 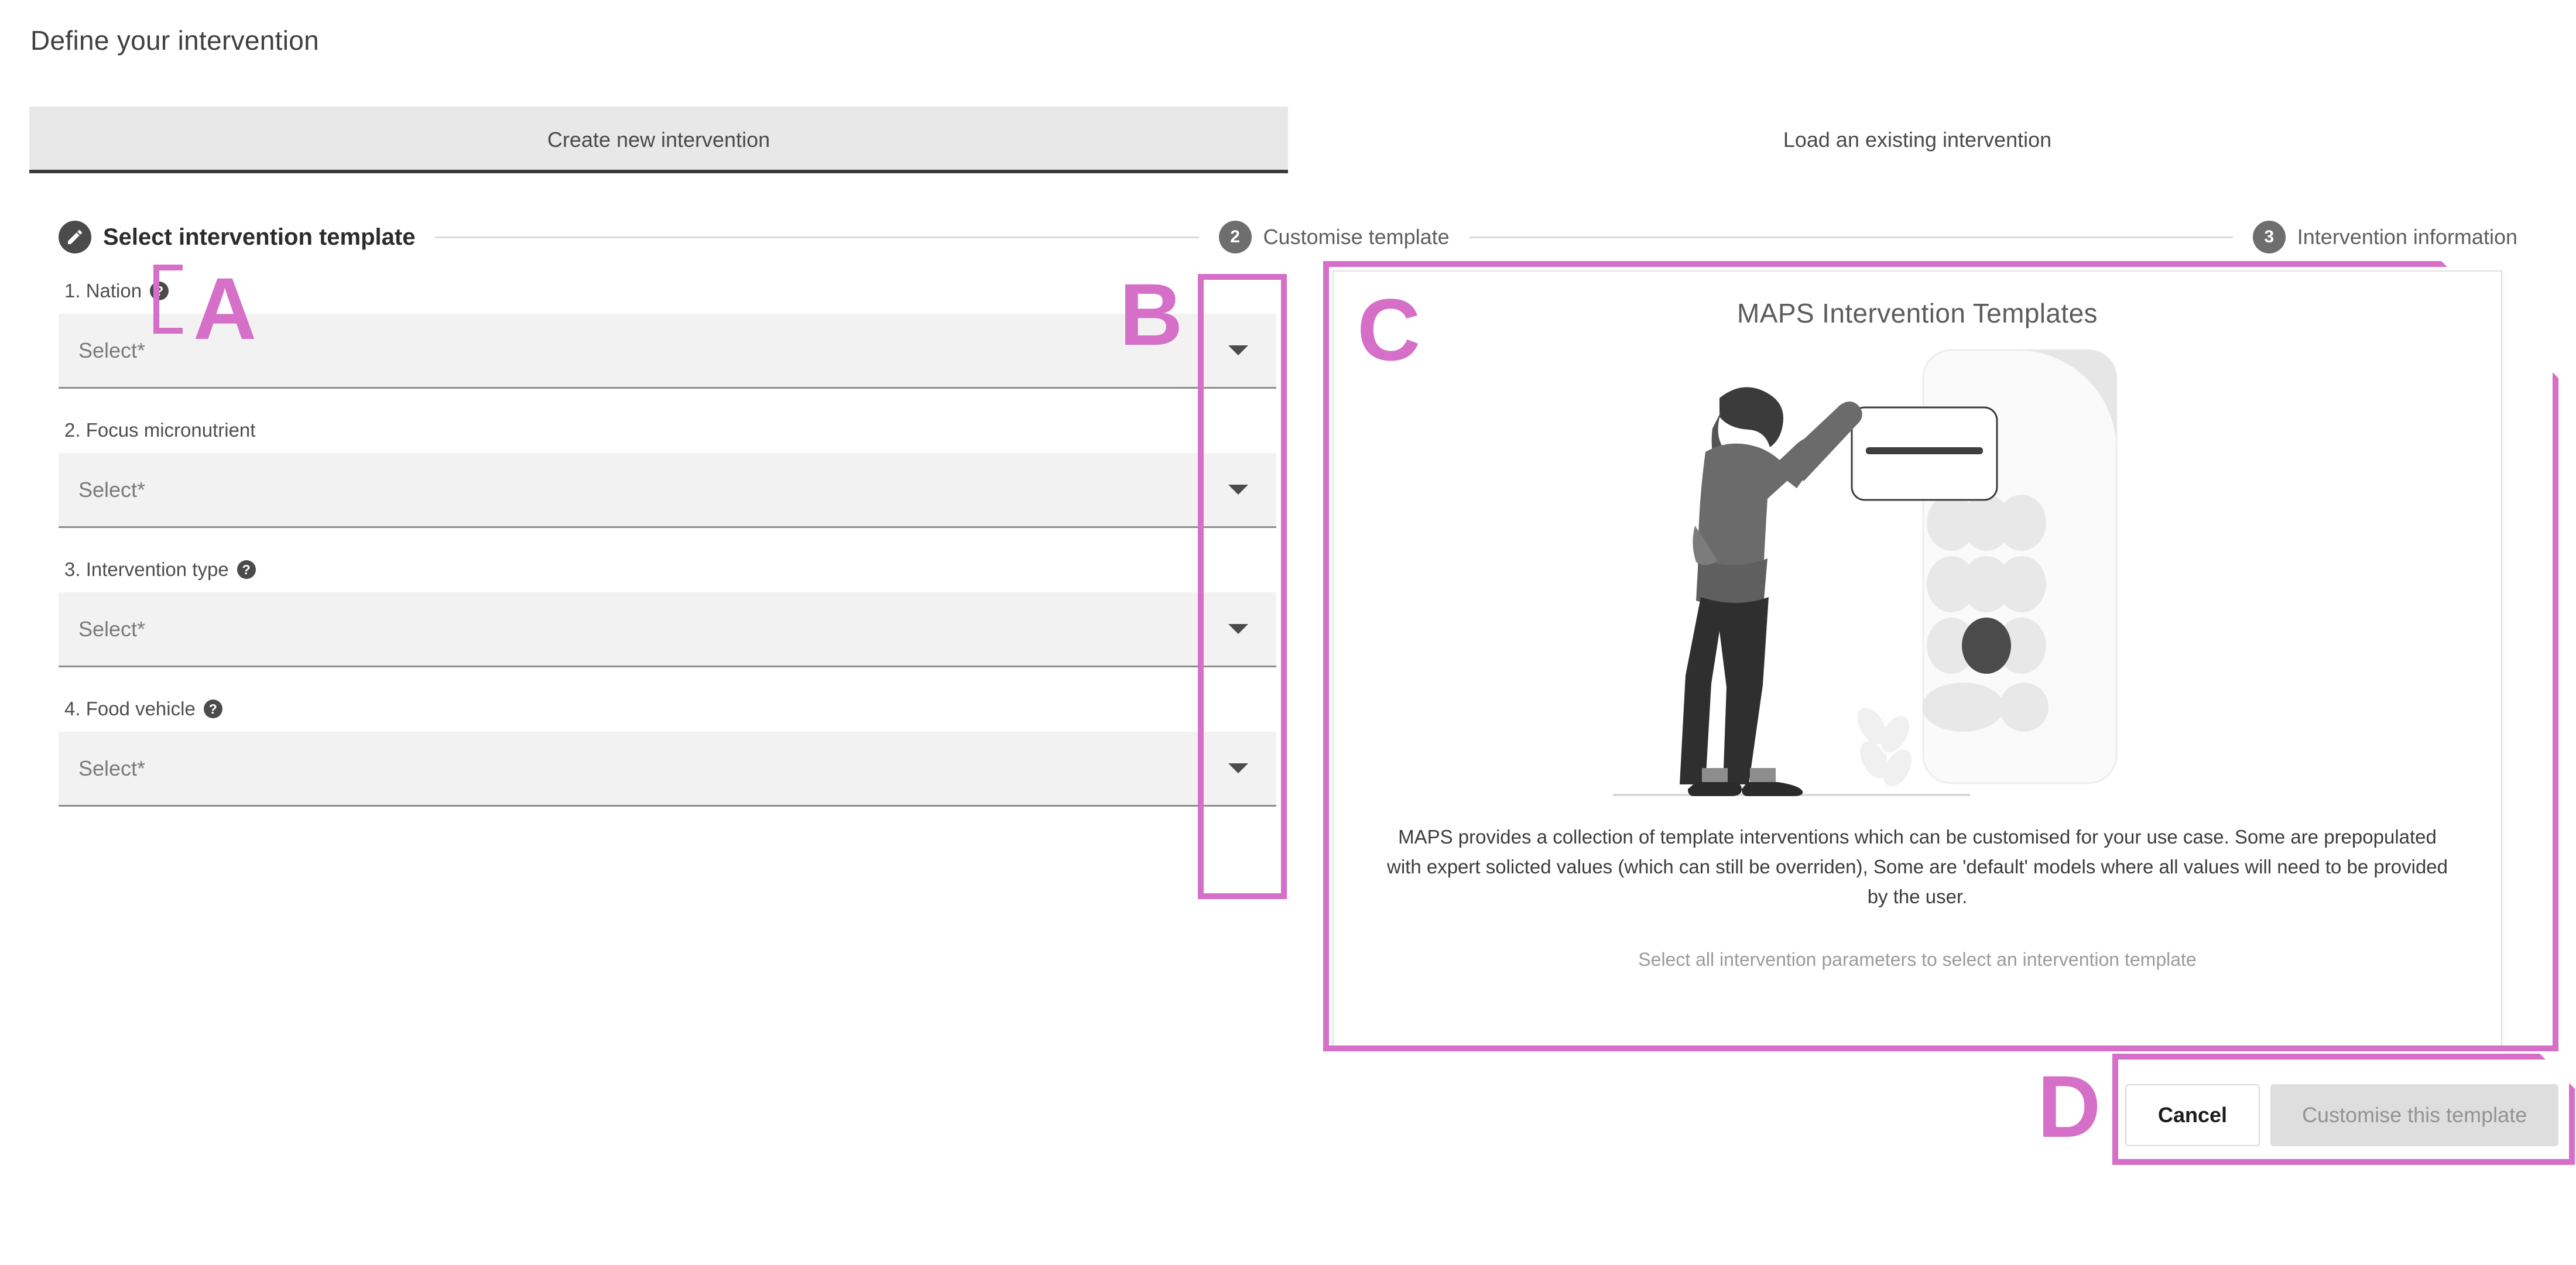 I want to click on tab-label: Load an existing intervention, so click(x=1917, y=140).